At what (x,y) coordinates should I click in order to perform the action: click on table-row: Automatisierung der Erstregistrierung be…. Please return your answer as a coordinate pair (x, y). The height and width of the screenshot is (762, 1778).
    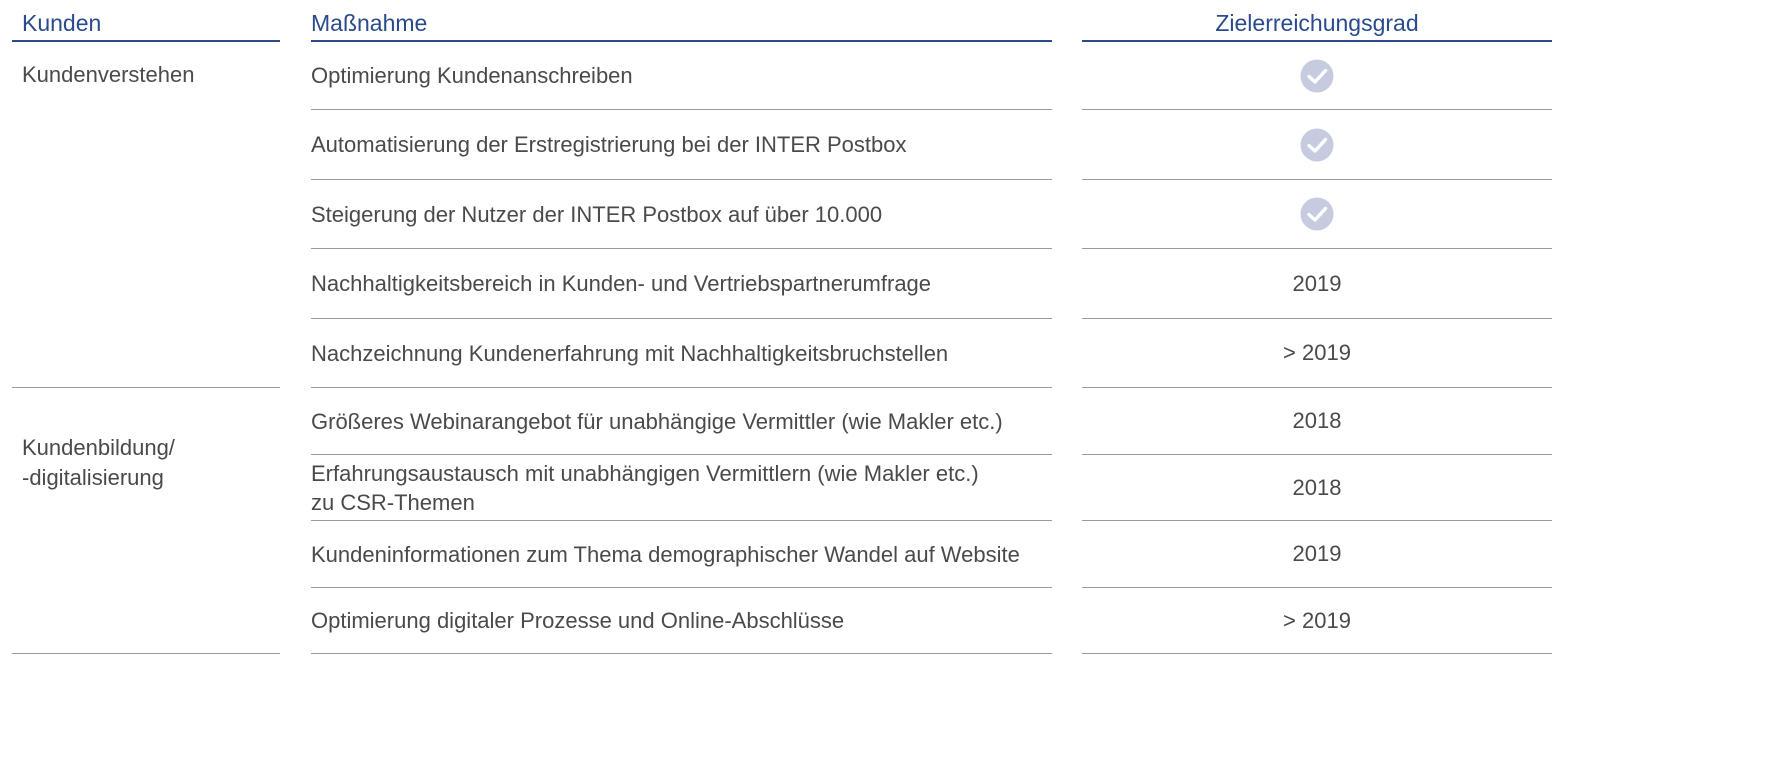
    Looking at the image, I should click on (931, 145).